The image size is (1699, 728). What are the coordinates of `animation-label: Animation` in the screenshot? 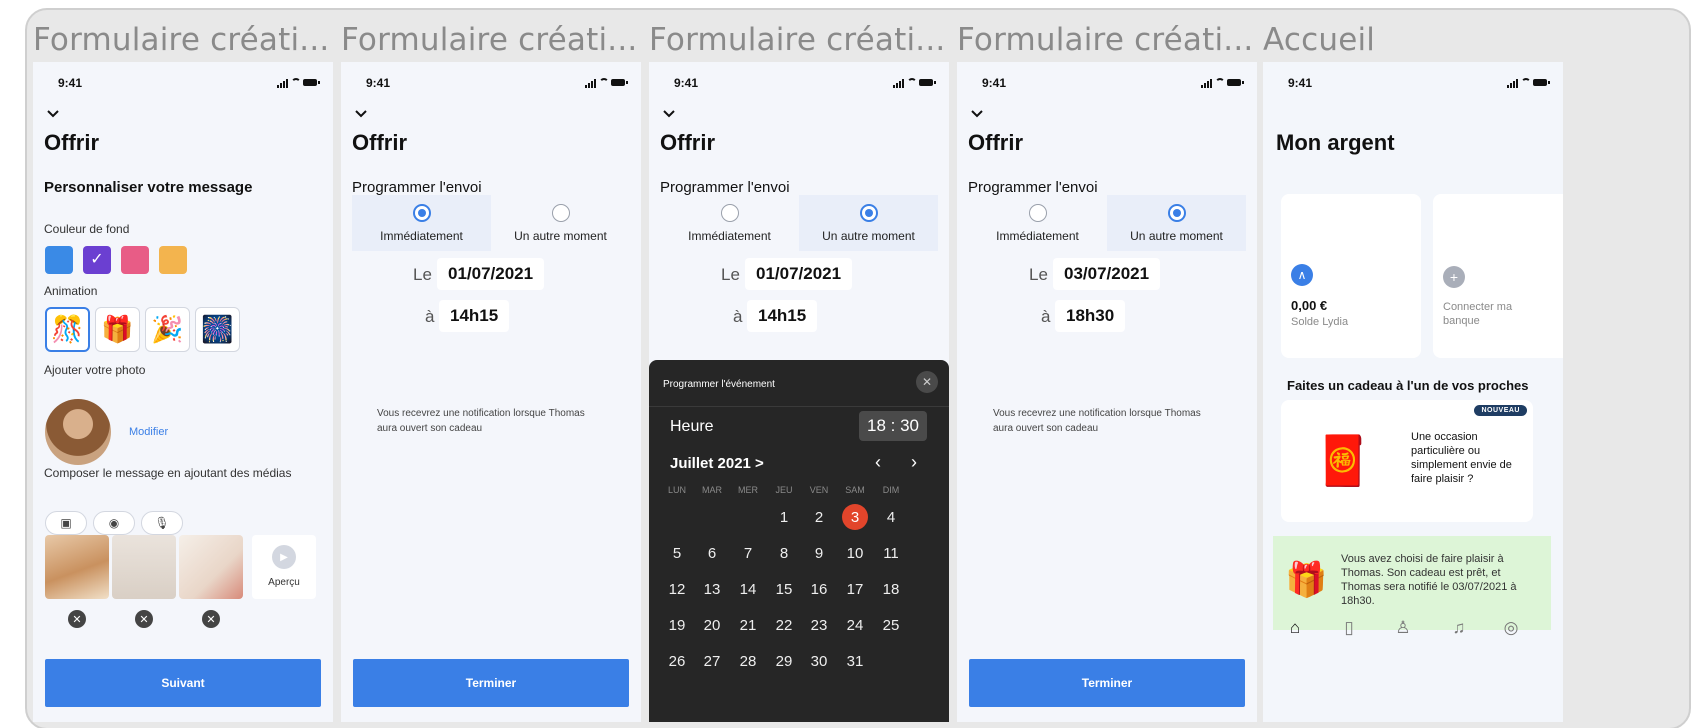 It's located at (71, 291).